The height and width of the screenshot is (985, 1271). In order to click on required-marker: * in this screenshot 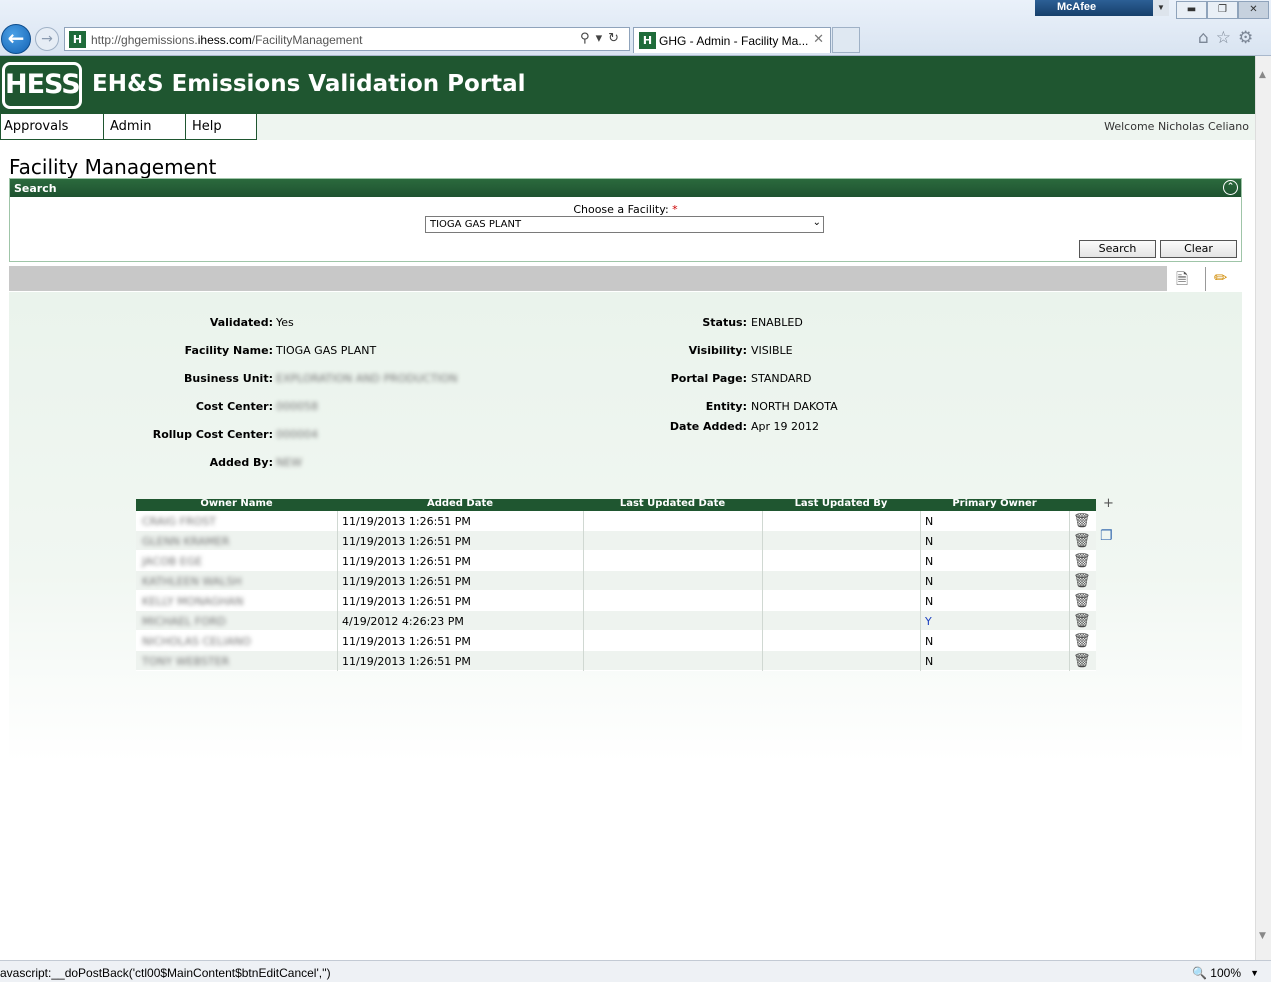, I will do `click(675, 209)`.